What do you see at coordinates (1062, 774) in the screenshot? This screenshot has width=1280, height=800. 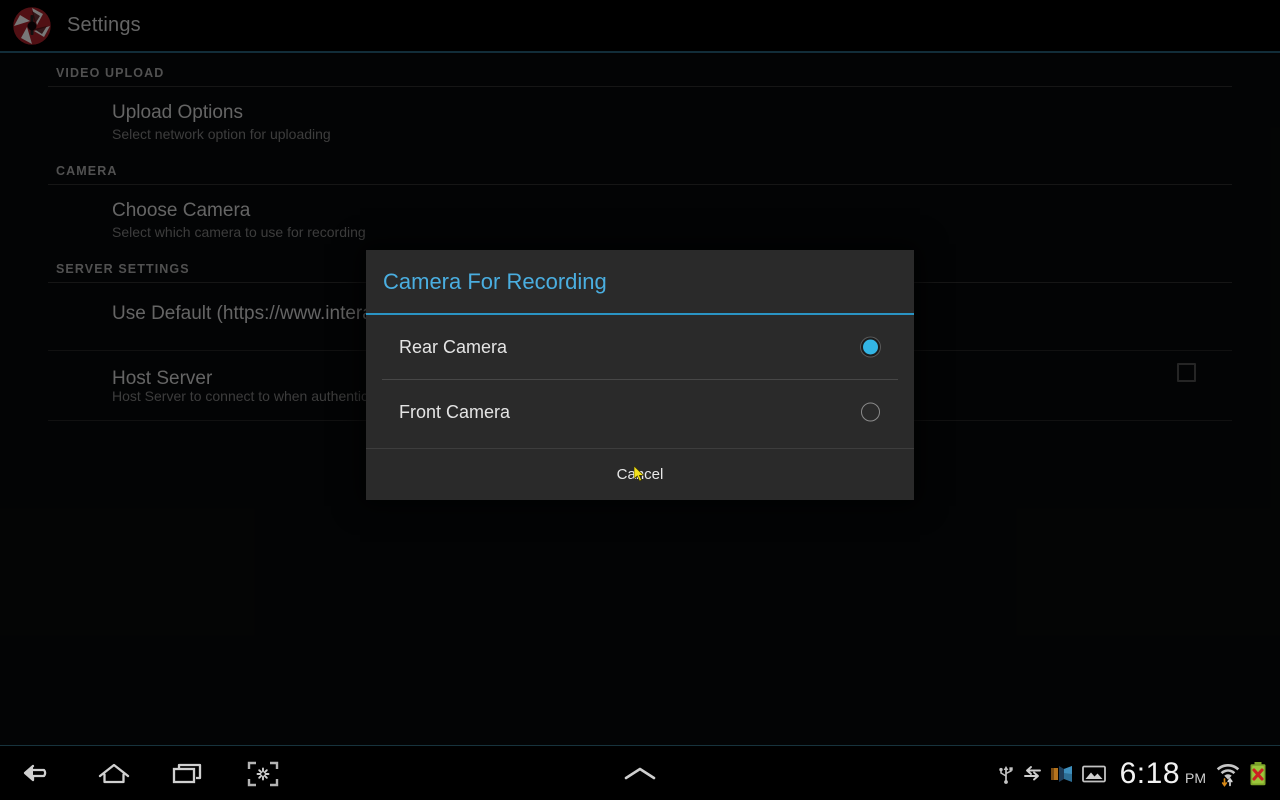 I see `projector-cast-icon` at bounding box center [1062, 774].